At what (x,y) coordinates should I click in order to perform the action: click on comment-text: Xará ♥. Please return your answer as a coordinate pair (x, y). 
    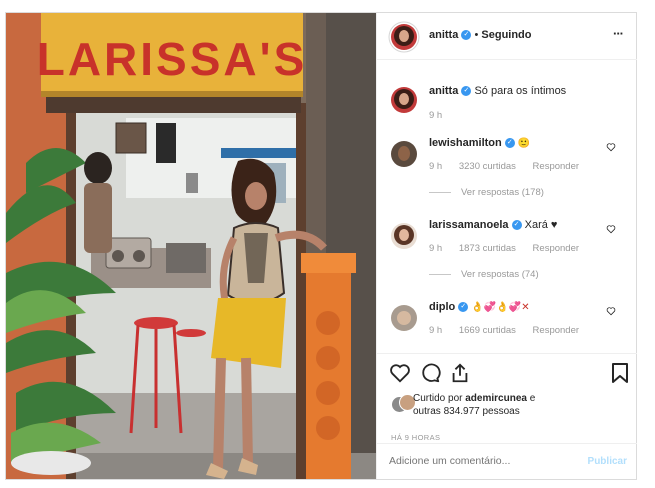
    Looking at the image, I should click on (541, 225).